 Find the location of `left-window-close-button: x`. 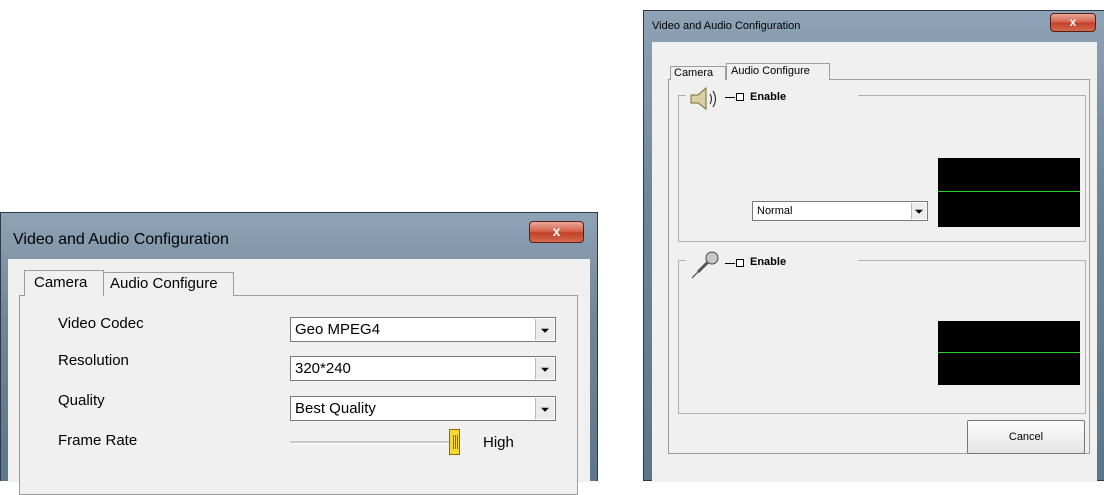

left-window-close-button: x is located at coordinates (556, 232).